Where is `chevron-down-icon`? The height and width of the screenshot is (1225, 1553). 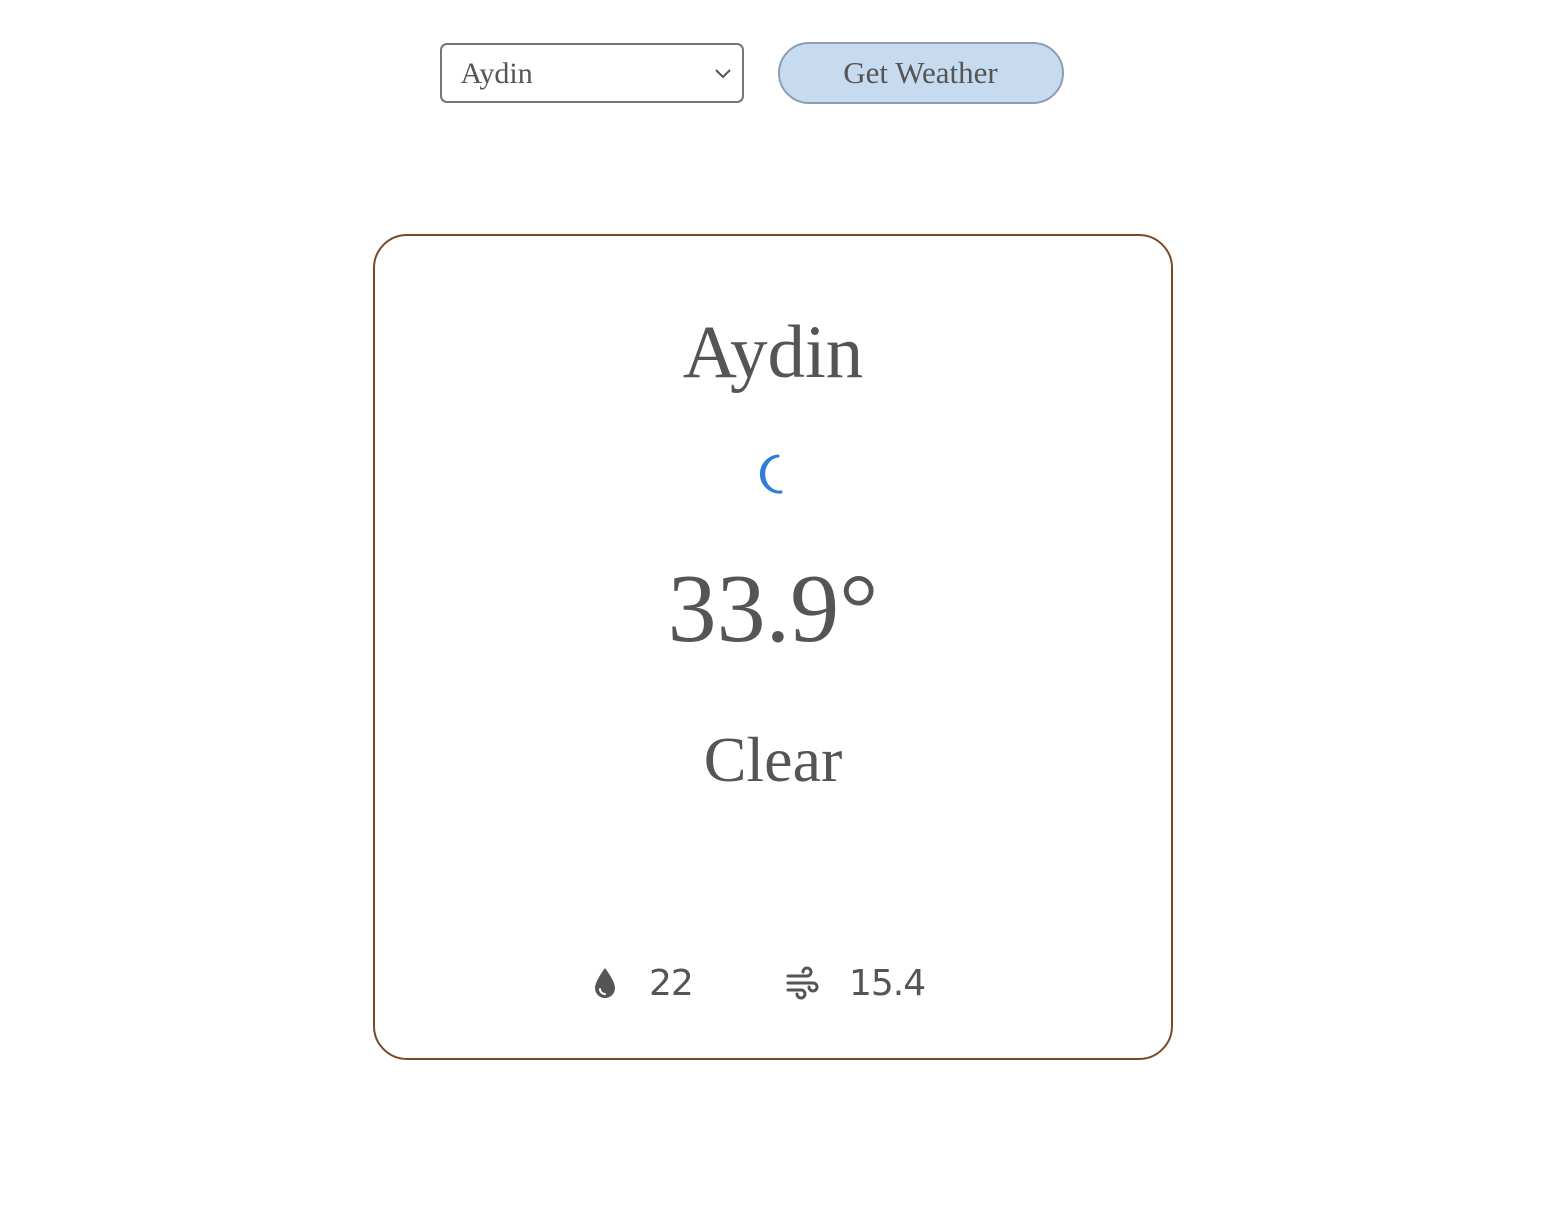 chevron-down-icon is located at coordinates (722, 74).